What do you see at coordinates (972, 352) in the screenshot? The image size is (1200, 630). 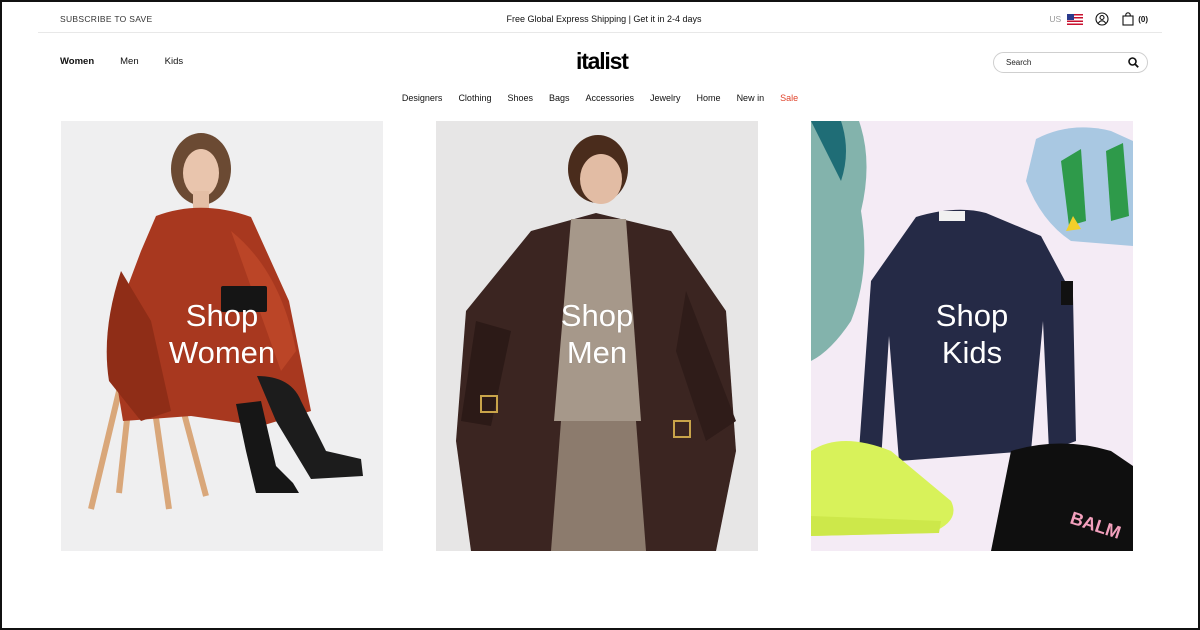 I see `shop-kids-line2: Kids` at bounding box center [972, 352].